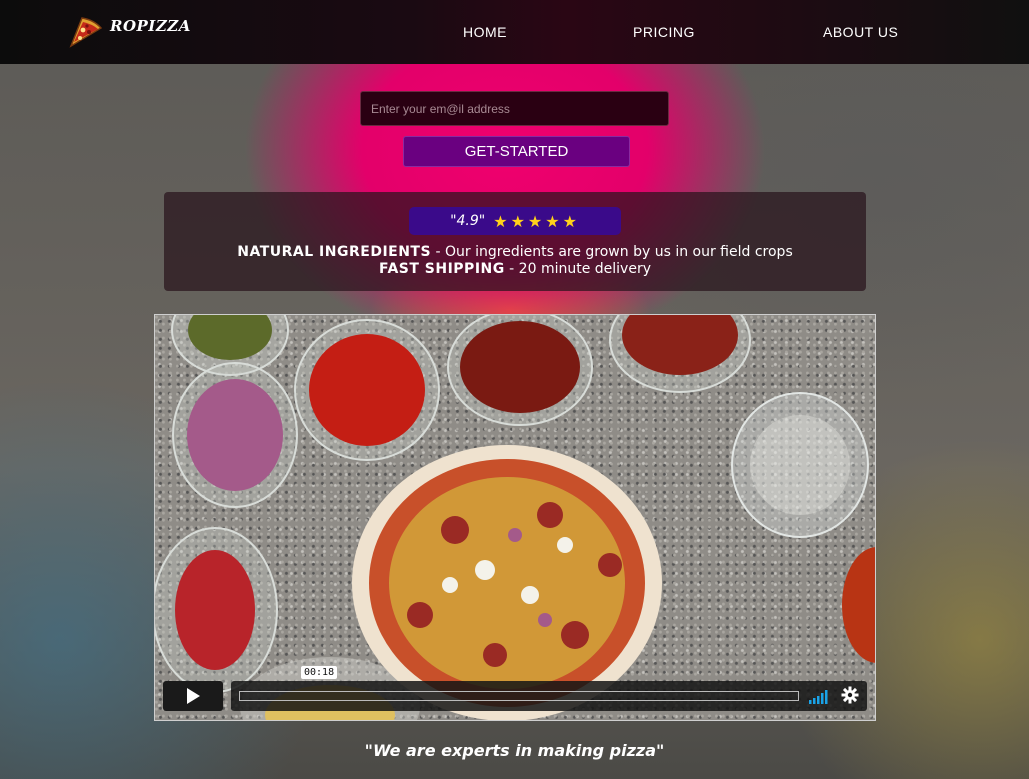 The width and height of the screenshot is (1029, 779). I want to click on brand-logo: ROPIZZA, so click(129, 32).